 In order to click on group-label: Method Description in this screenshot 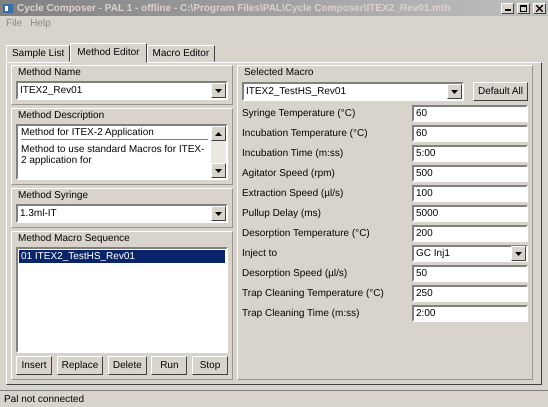, I will do `click(61, 115)`.